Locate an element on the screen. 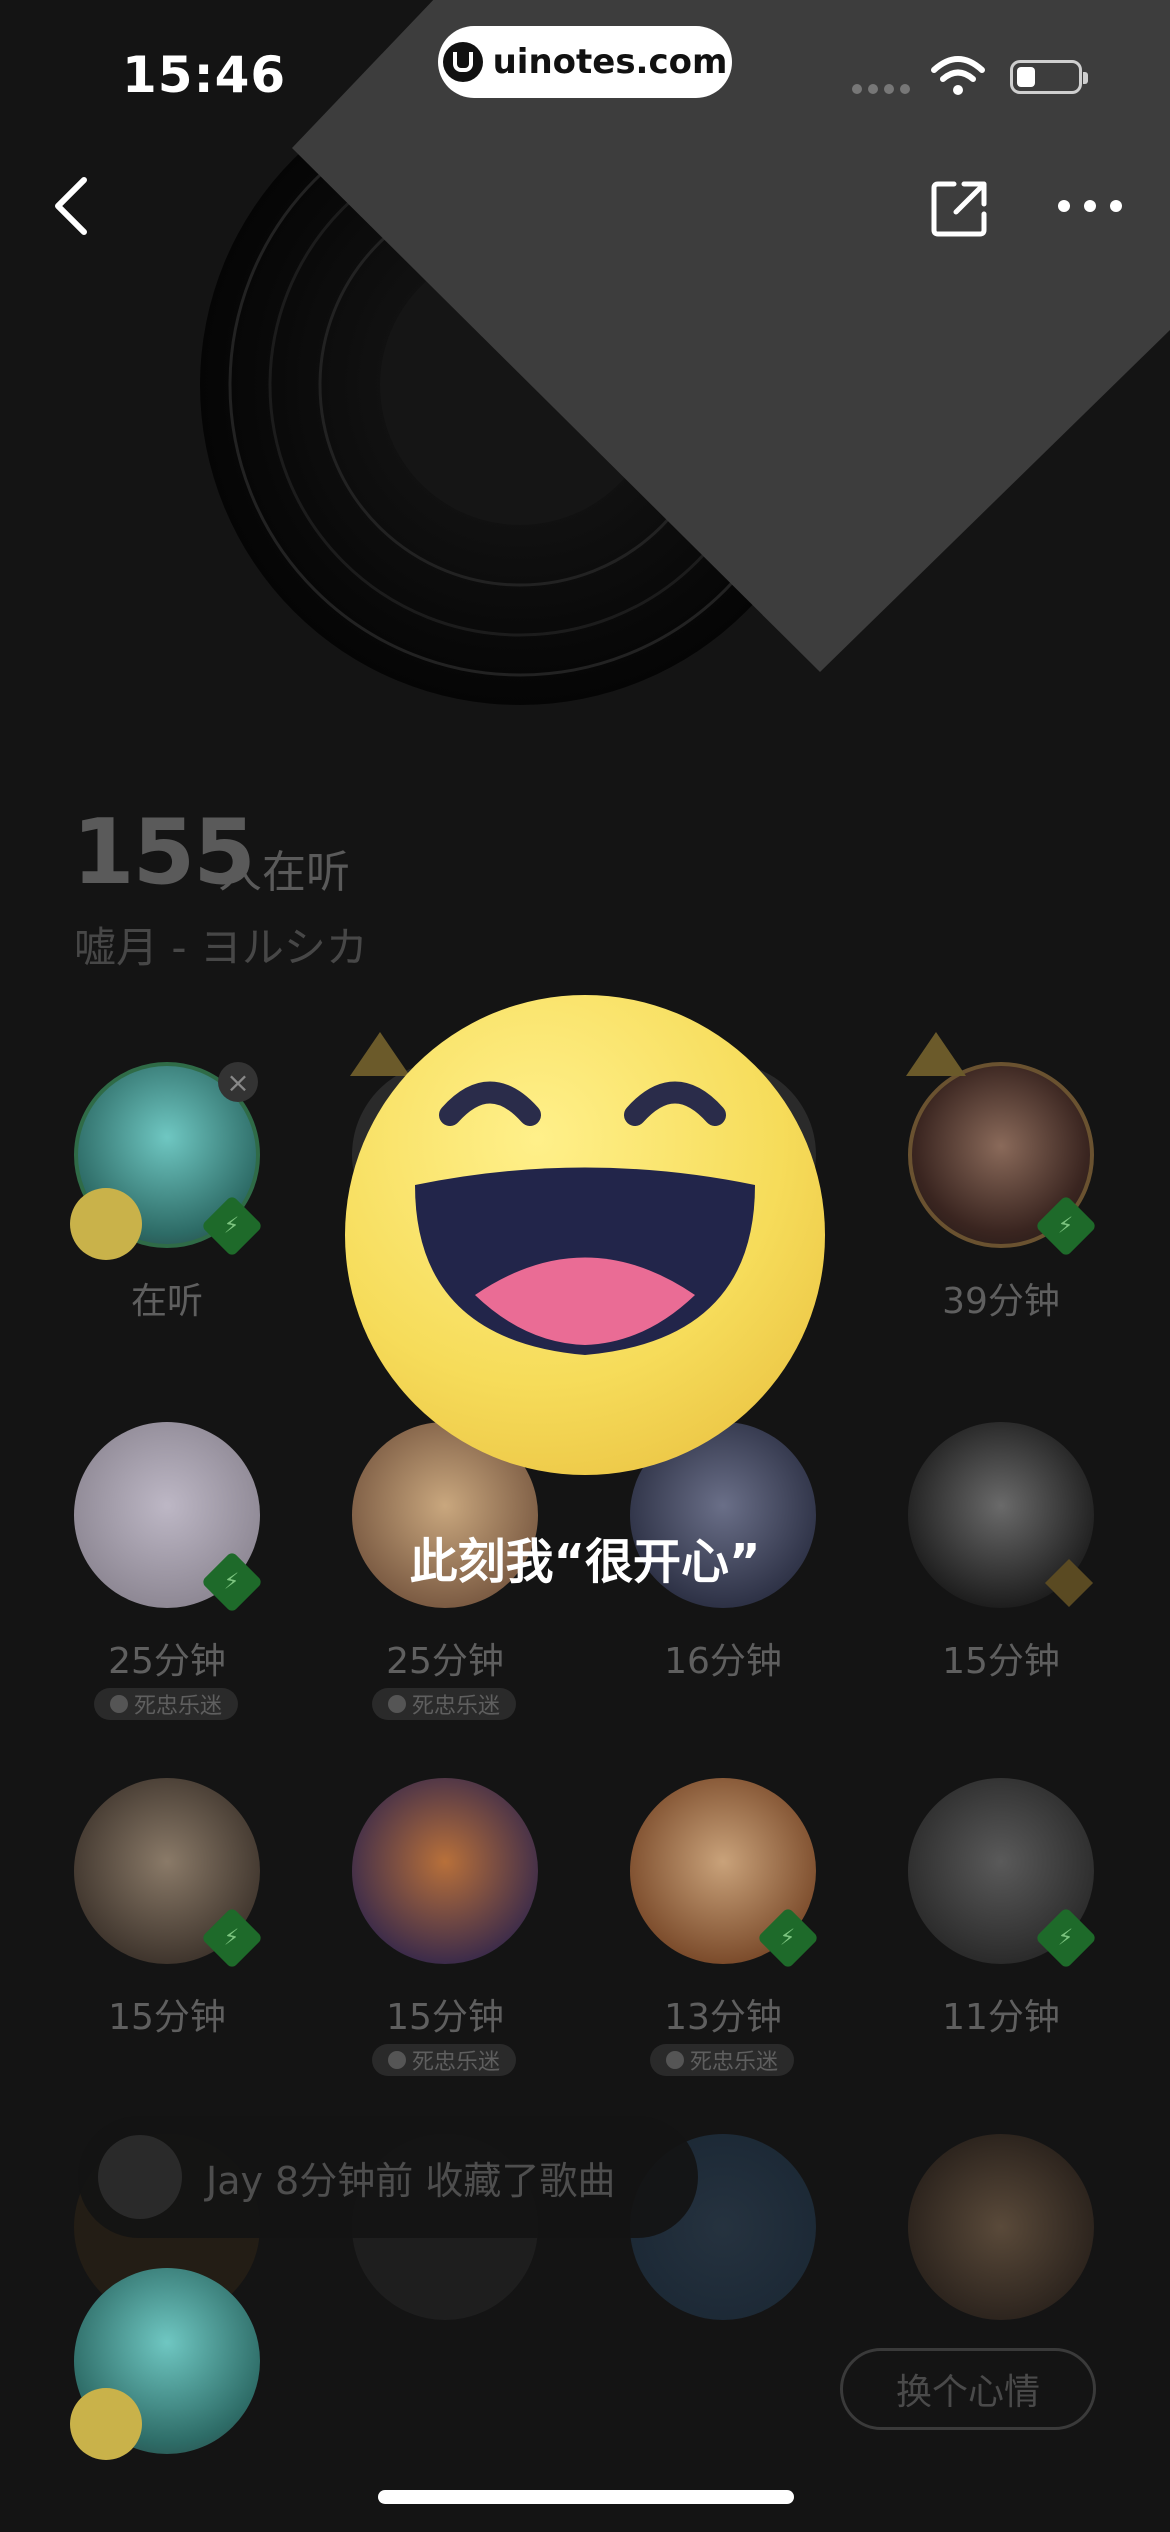 The image size is (1170, 2532). cell-label: 11分钟 is located at coordinates (1001, 2017).